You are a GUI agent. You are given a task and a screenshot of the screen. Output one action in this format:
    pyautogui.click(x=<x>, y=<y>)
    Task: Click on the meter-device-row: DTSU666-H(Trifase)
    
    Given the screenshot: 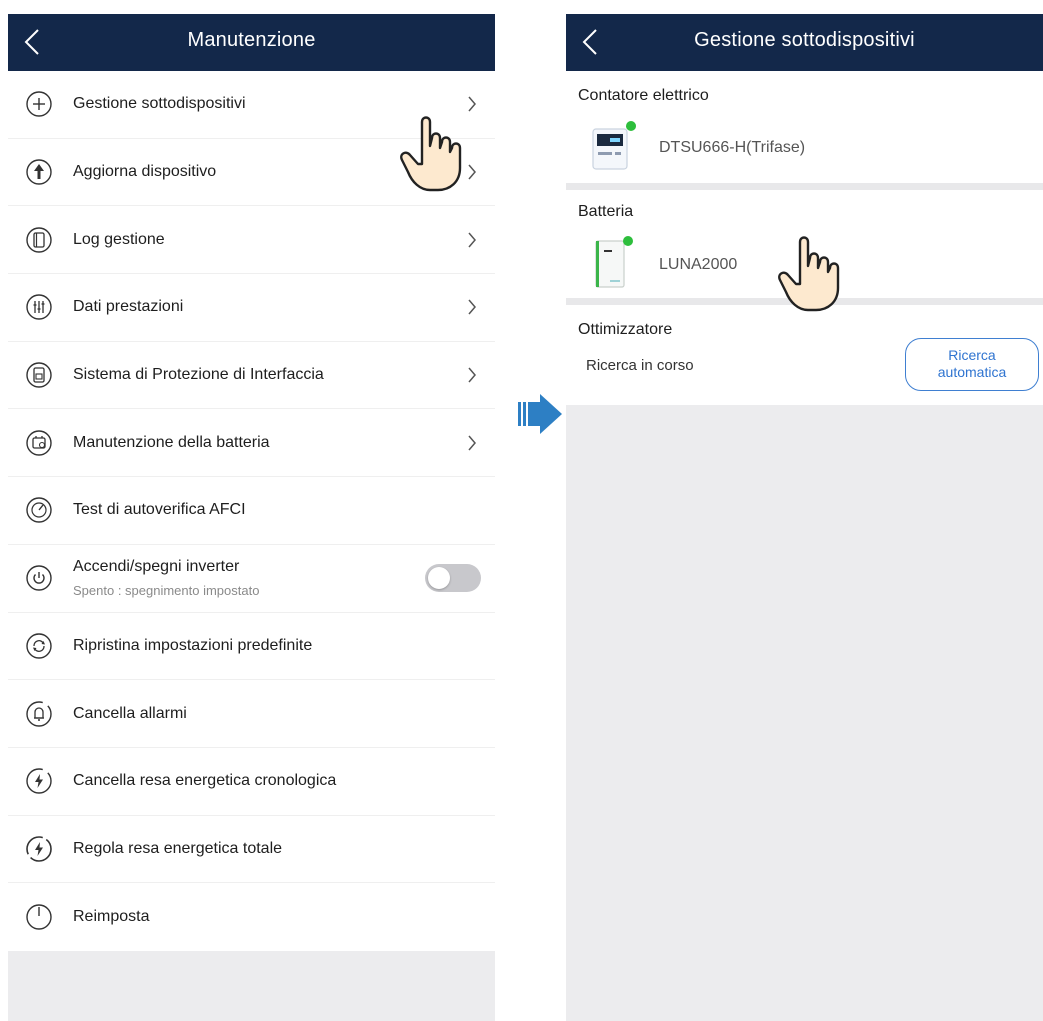 What is the action you would take?
    pyautogui.click(x=804, y=147)
    